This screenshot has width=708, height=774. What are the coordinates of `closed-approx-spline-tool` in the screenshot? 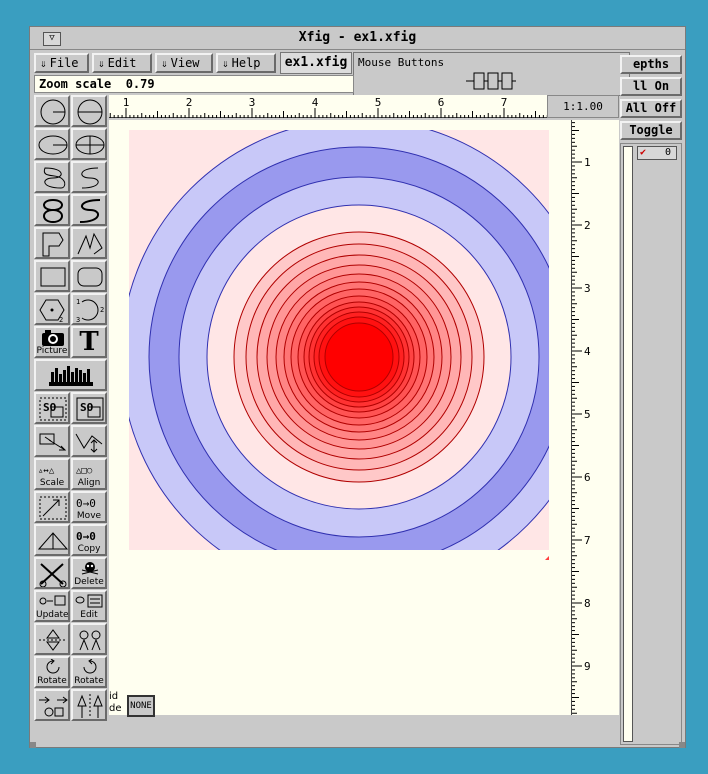 It's located at (52, 210).